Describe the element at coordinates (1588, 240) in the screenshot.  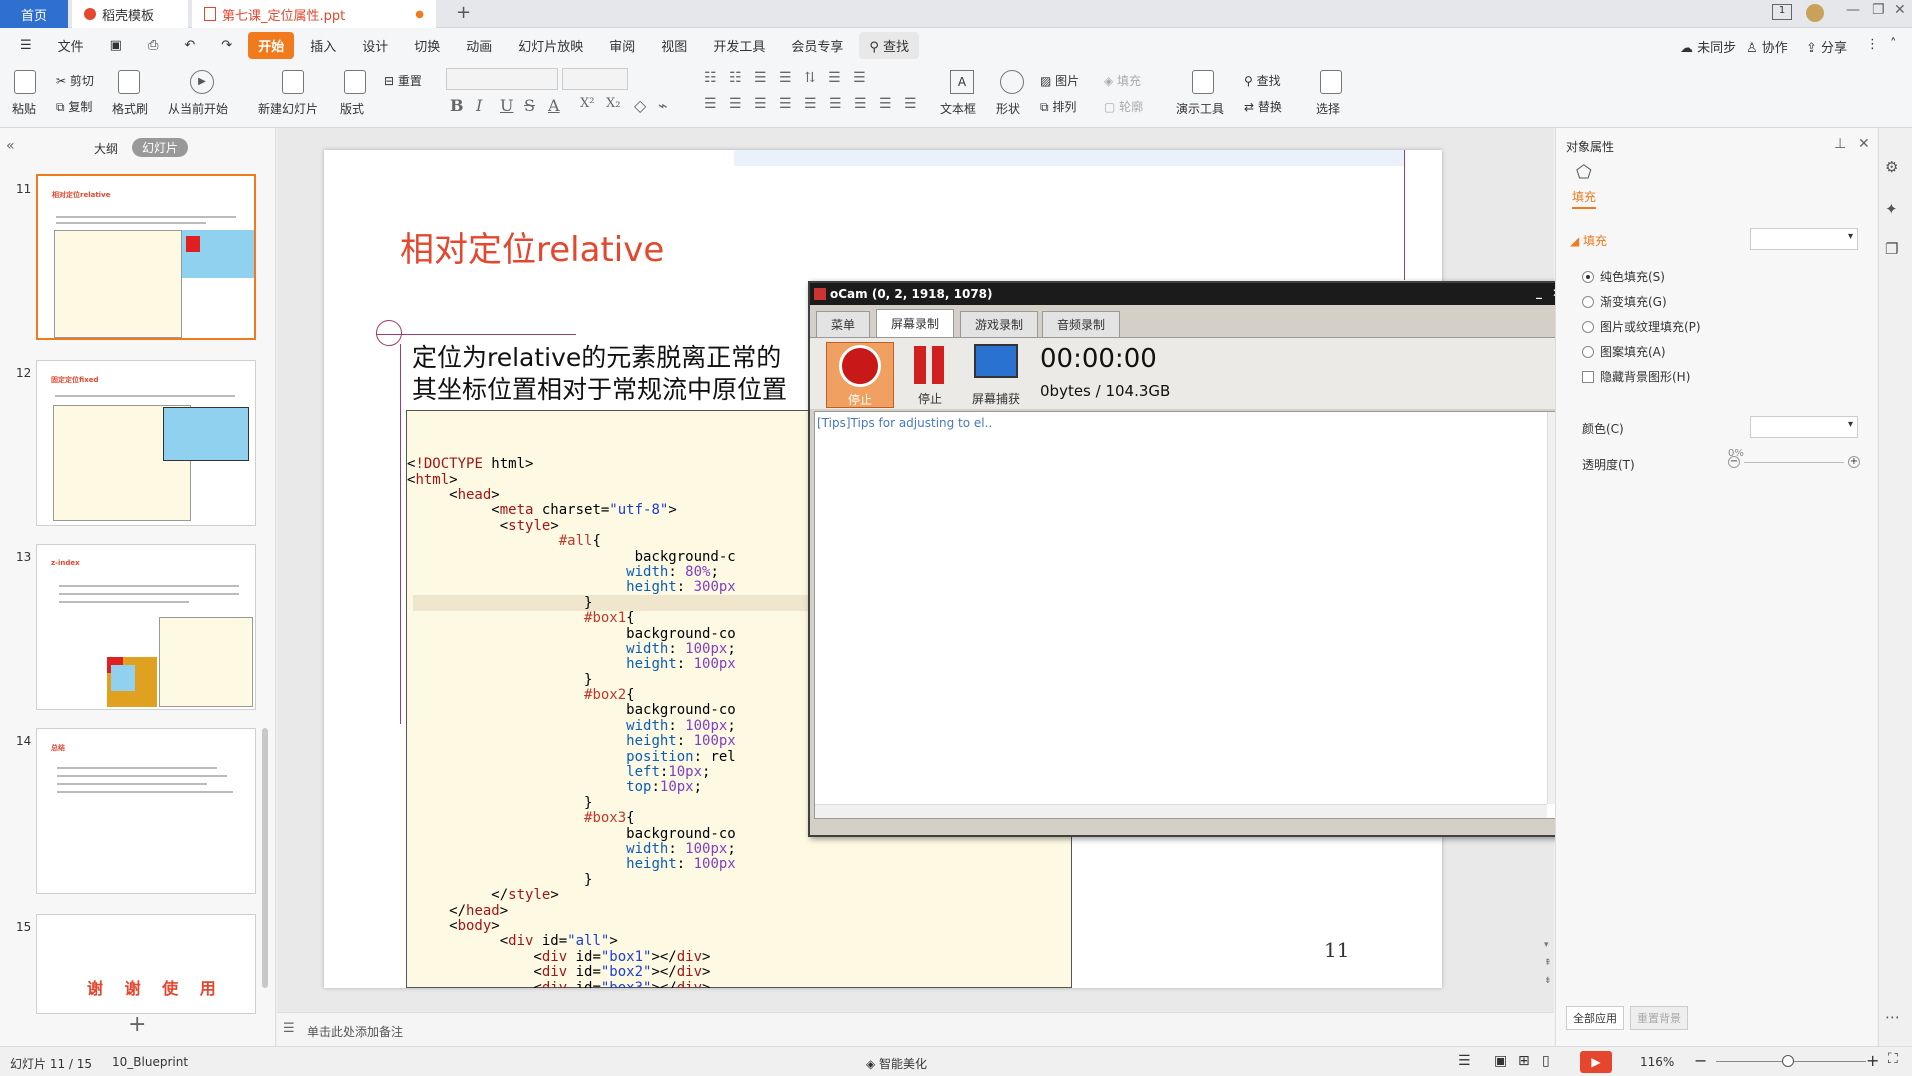
I see `fill-header: ◢ 填充` at that location.